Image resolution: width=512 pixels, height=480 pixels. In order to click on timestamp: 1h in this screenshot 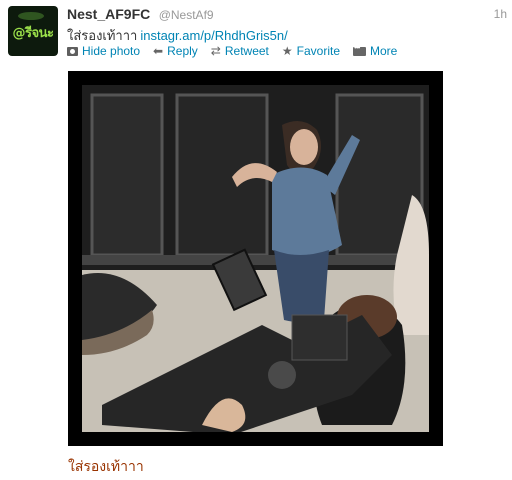, I will do `click(500, 14)`.